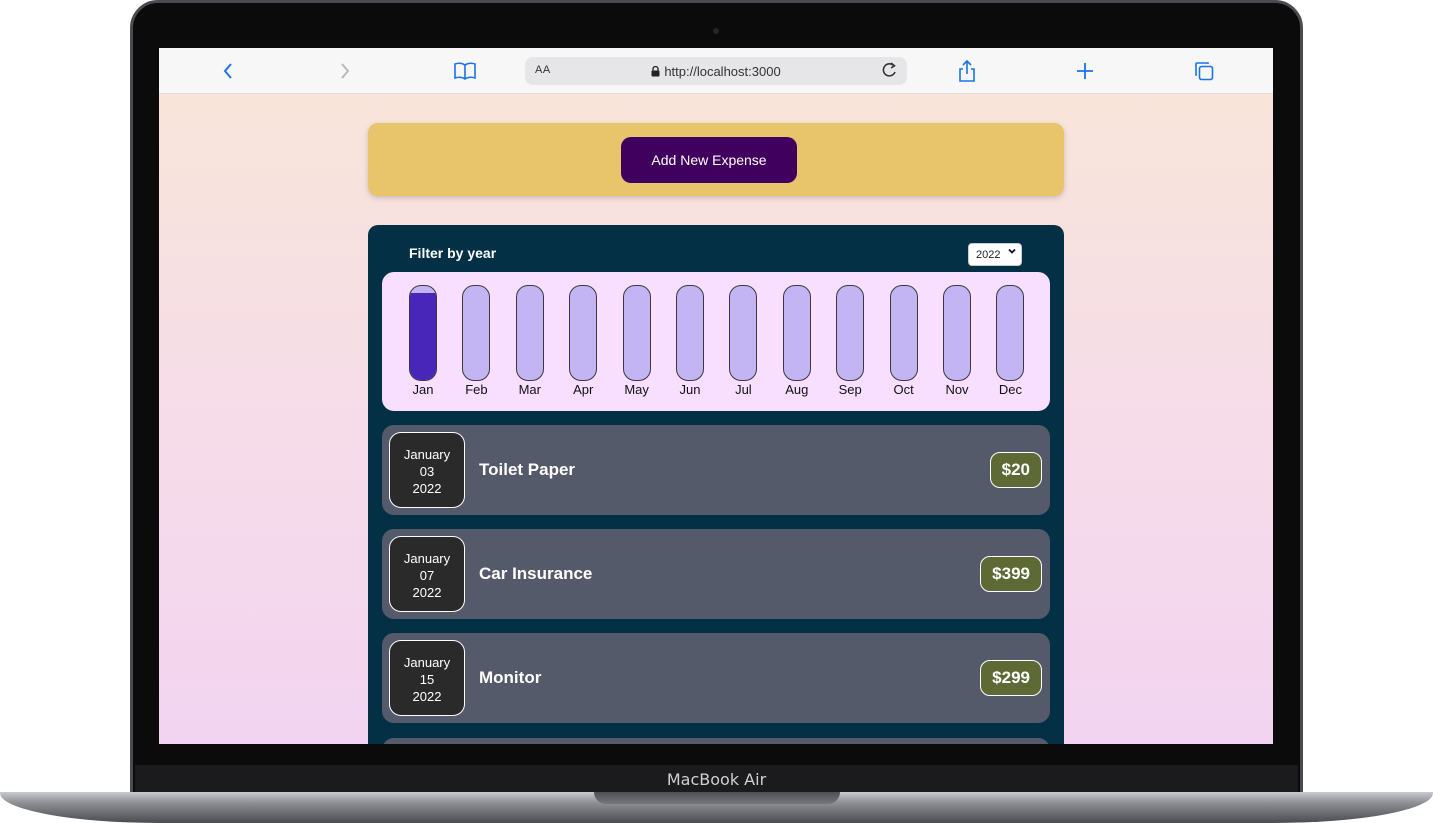  What do you see at coordinates (510, 677) in the screenshot?
I see `expense-title: Monitor` at bounding box center [510, 677].